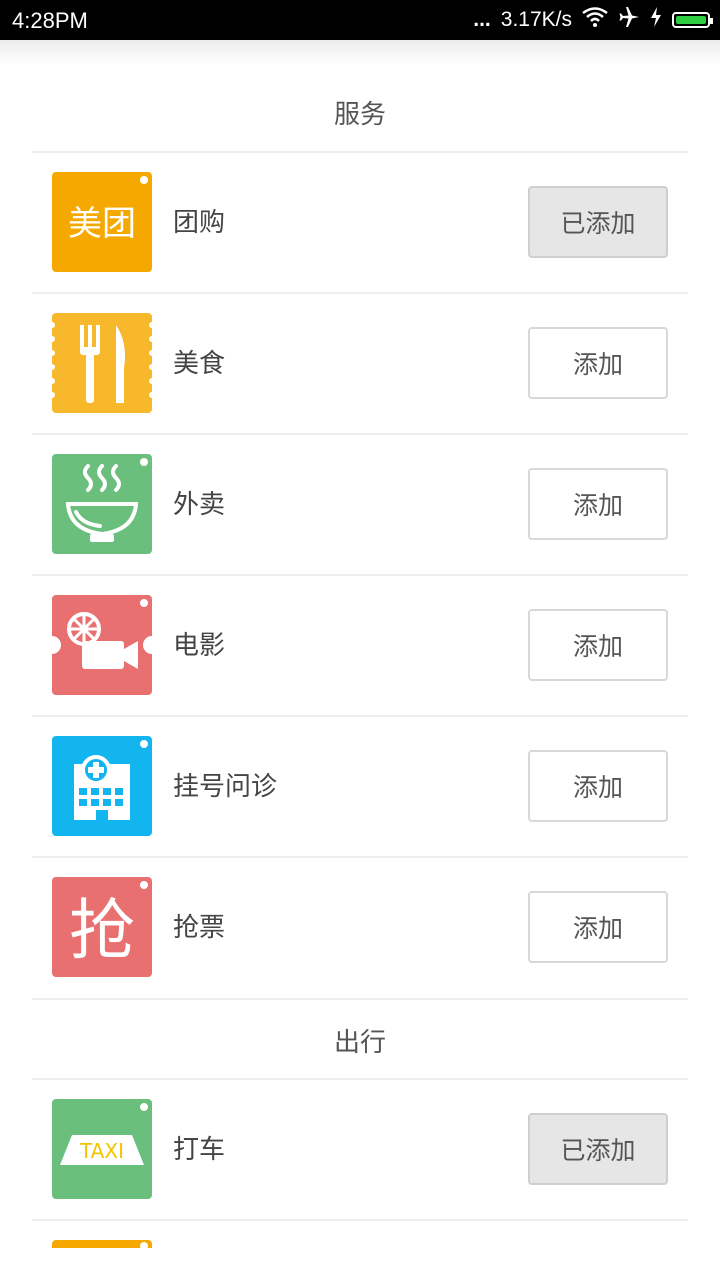 The height and width of the screenshot is (1280, 720). What do you see at coordinates (360, 1149) in the screenshot?
I see `list-item: TAXI 打车 已添加` at bounding box center [360, 1149].